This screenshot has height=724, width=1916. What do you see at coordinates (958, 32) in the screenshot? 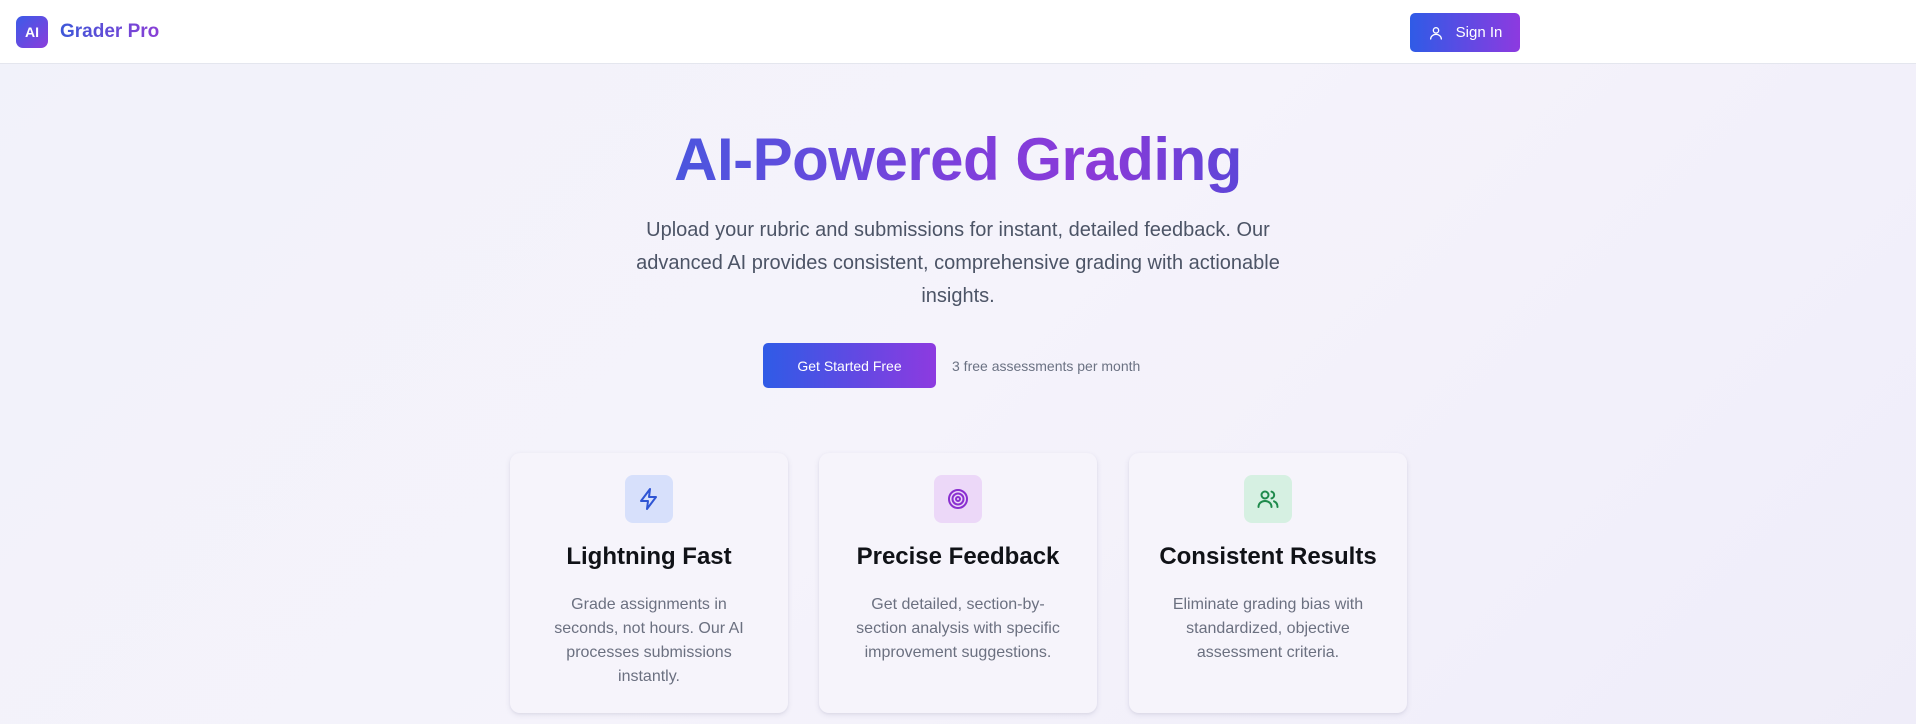
I see `top-navbar: AI Grader Pro Sign In` at bounding box center [958, 32].